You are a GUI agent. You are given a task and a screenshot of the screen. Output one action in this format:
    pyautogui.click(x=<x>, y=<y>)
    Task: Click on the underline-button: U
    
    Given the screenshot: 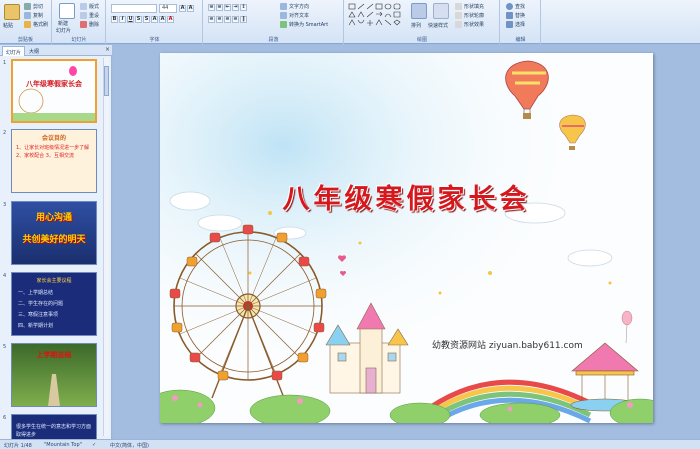 What is the action you would take?
    pyautogui.click(x=130, y=19)
    